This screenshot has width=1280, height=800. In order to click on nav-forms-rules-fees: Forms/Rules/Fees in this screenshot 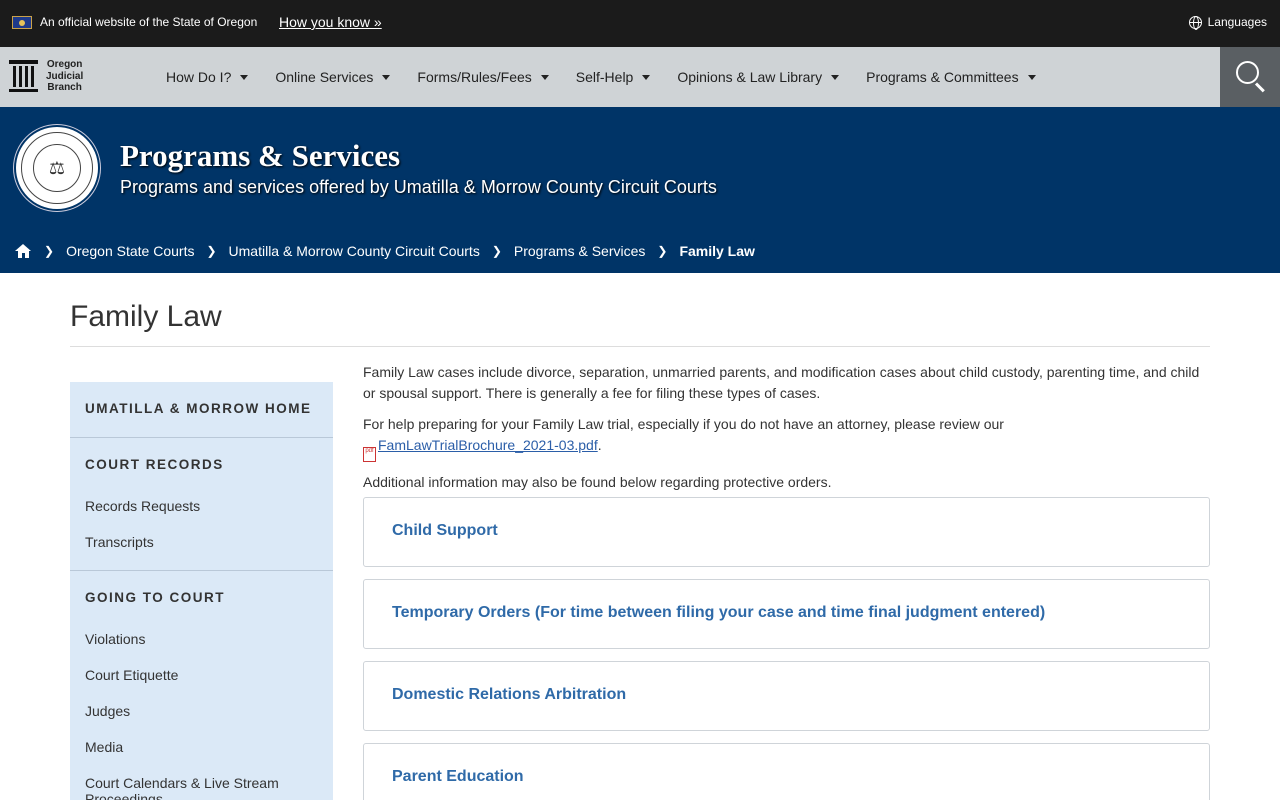, I will do `click(483, 77)`.